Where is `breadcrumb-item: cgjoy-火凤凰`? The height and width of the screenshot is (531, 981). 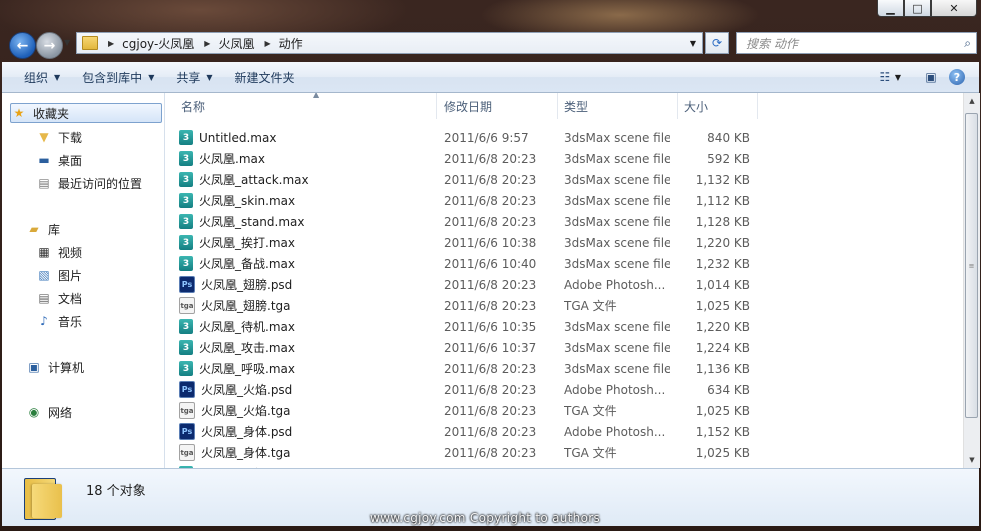
breadcrumb-item: cgjoy-火凤凰 is located at coordinates (158, 43).